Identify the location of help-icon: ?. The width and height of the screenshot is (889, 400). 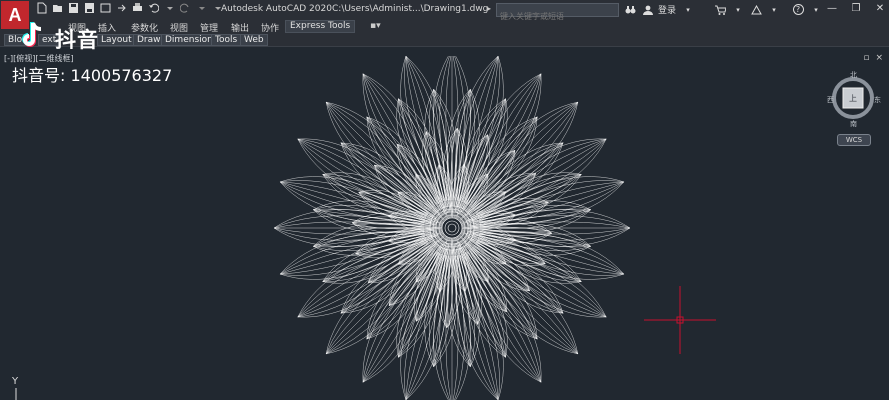
(798, 10).